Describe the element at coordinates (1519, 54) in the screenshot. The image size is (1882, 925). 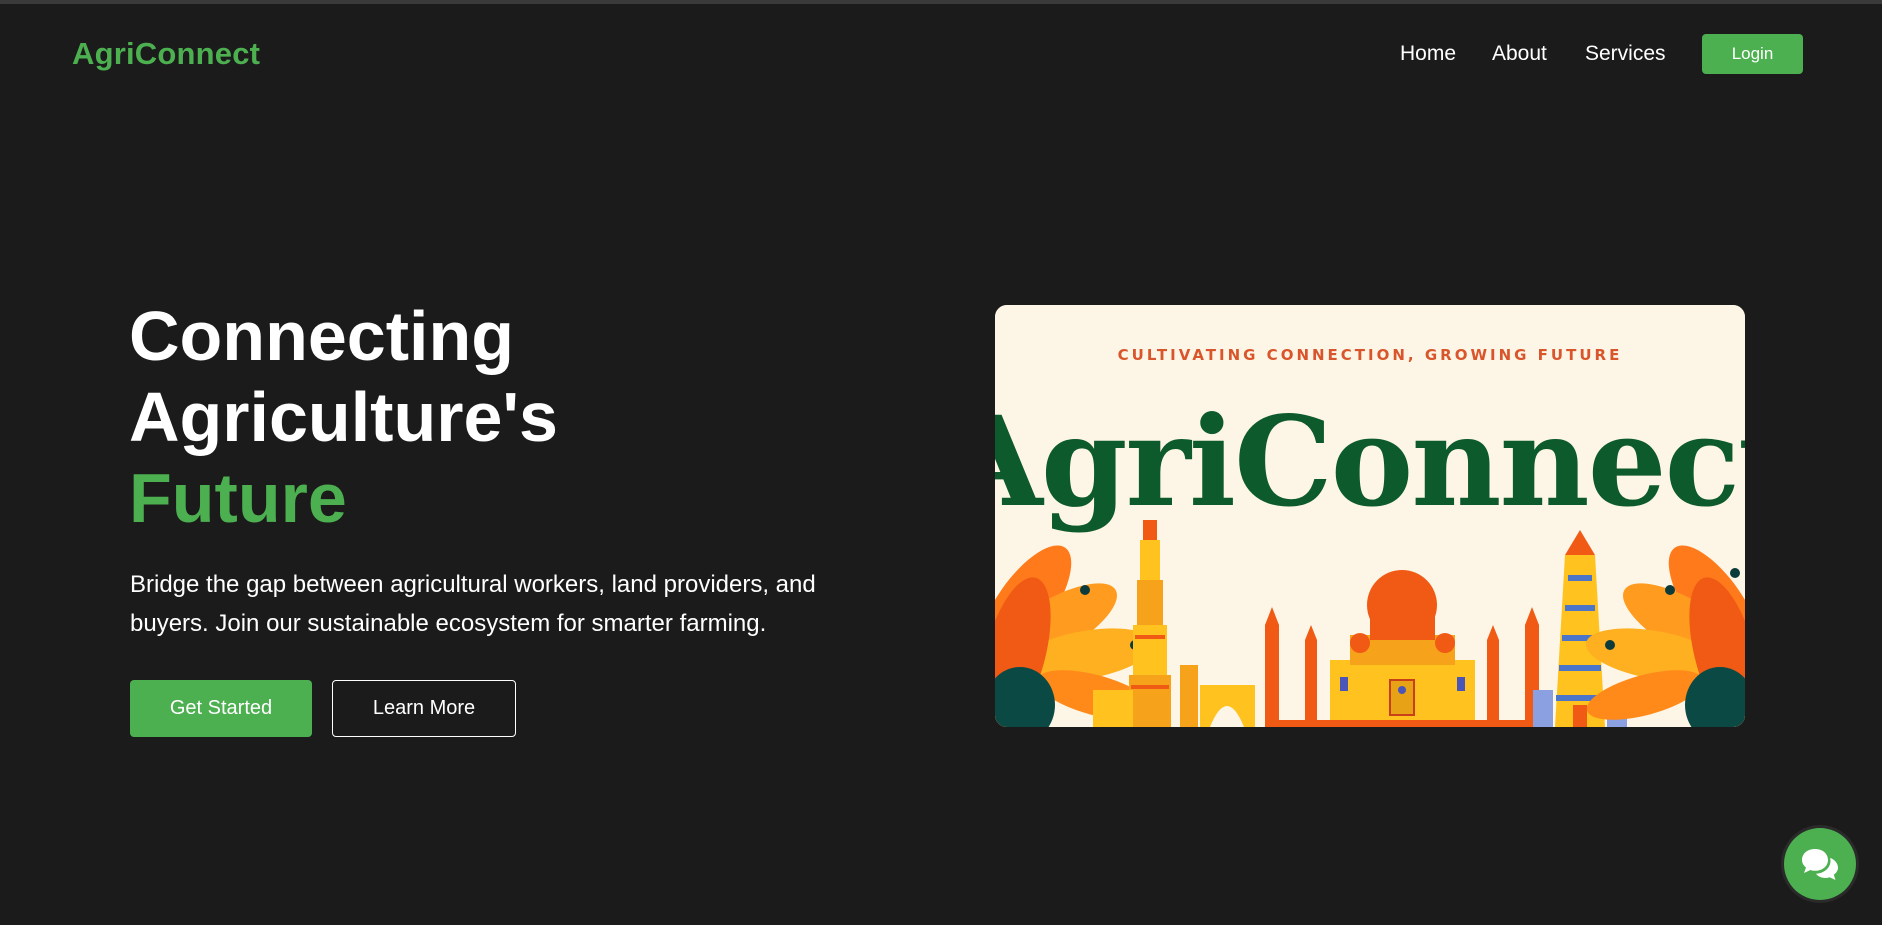
I see `nav-link-about: About` at that location.